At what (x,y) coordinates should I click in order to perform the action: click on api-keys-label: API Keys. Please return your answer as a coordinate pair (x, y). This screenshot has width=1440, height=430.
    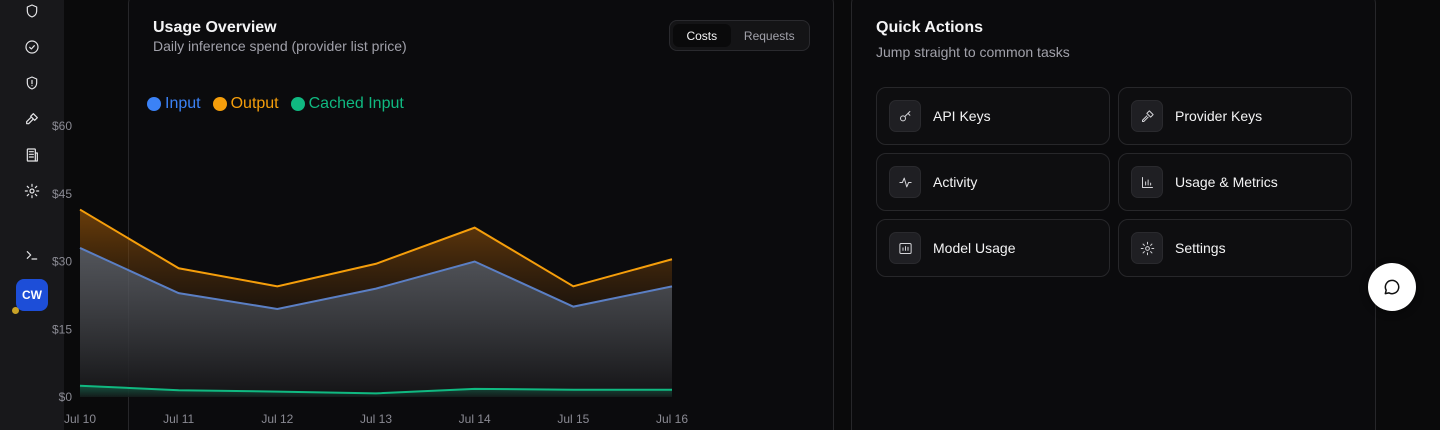
    Looking at the image, I should click on (962, 116).